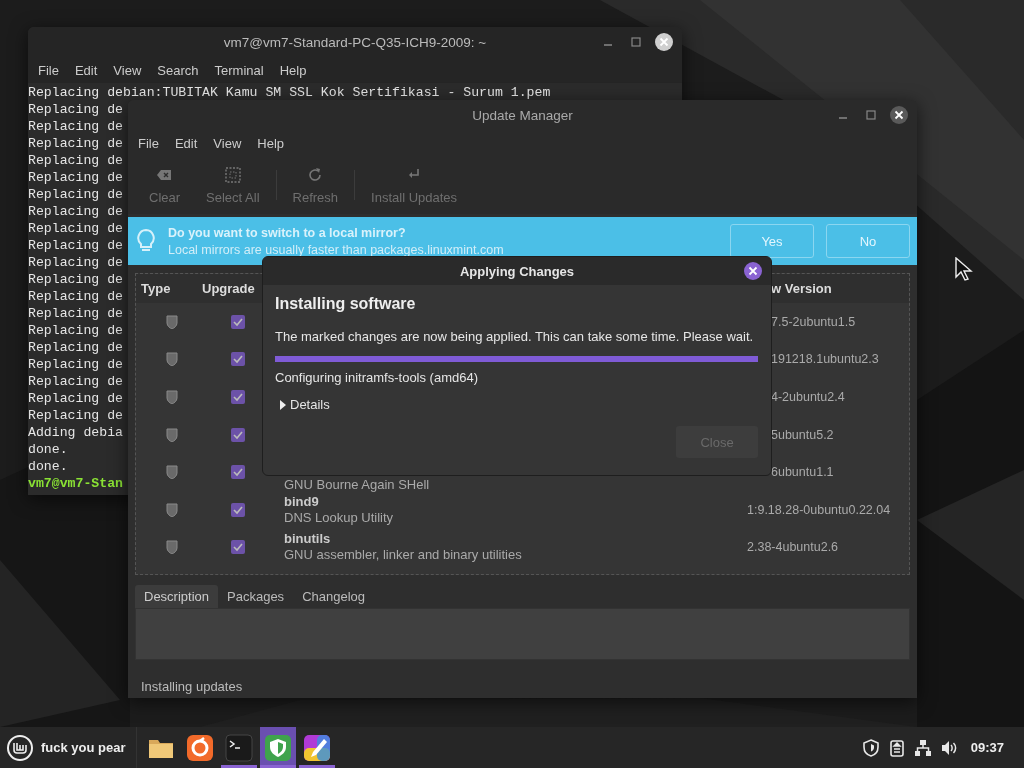 This screenshot has height=768, width=1024. I want to click on package-version: 6ubuntu1.1, so click(802, 472).